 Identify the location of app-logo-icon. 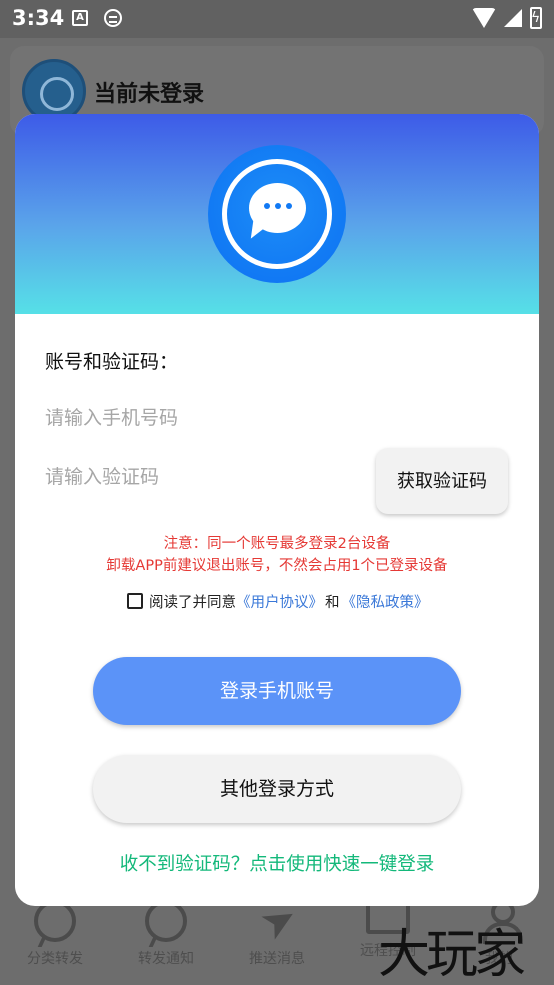
(277, 214).